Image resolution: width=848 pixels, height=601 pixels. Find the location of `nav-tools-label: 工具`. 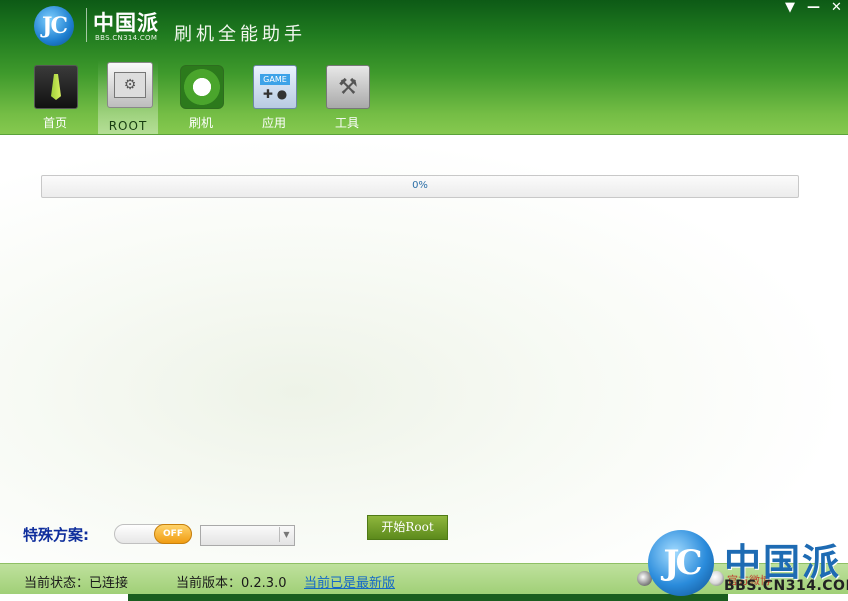

nav-tools-label: 工具 is located at coordinates (346, 123).